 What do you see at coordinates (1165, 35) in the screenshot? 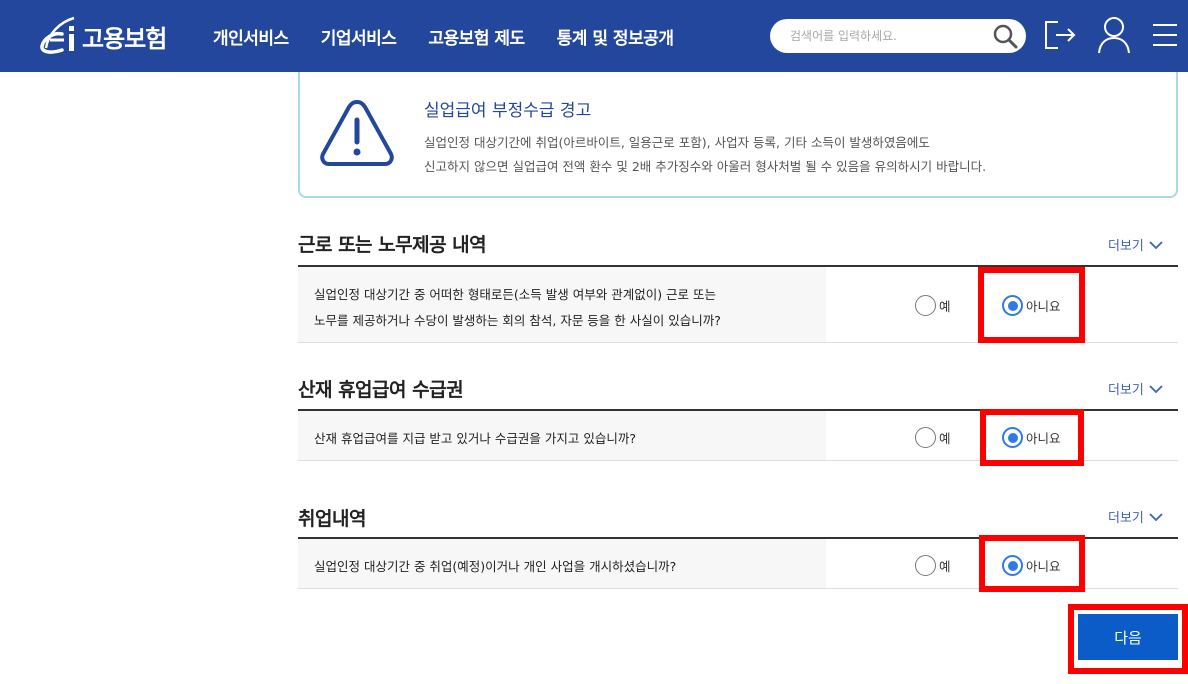
I see `hamburger-menu-icon` at bounding box center [1165, 35].